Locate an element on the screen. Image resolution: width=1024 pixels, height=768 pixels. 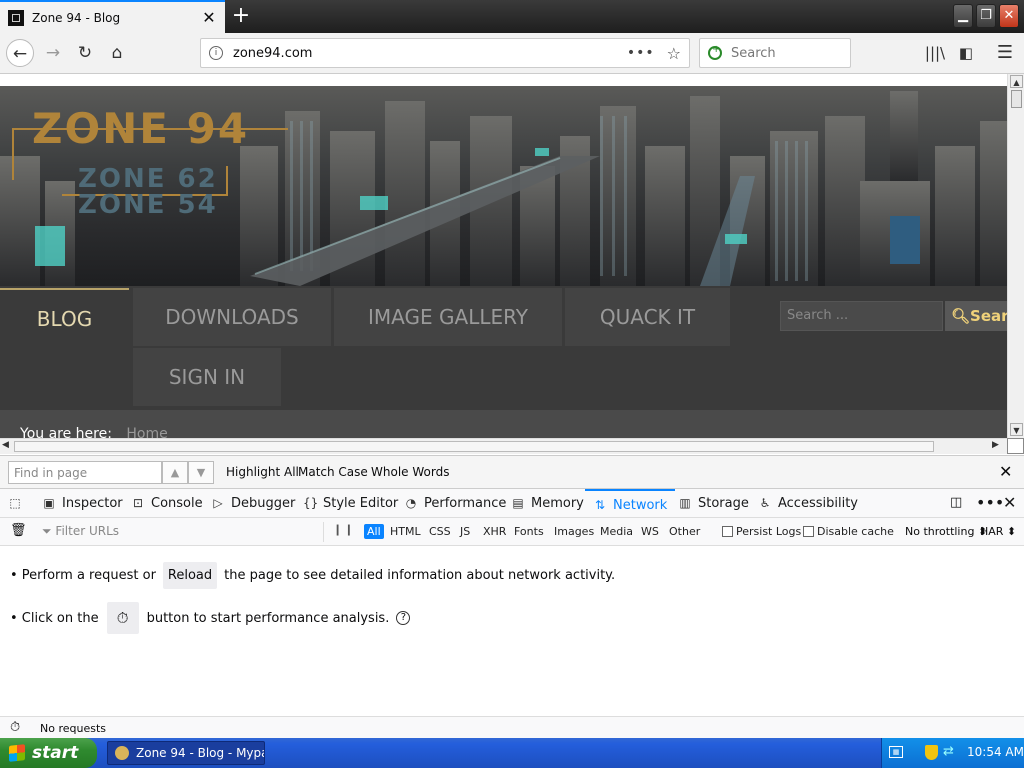
close-devtools-icon: ✕ is located at coordinates (1009, 503).